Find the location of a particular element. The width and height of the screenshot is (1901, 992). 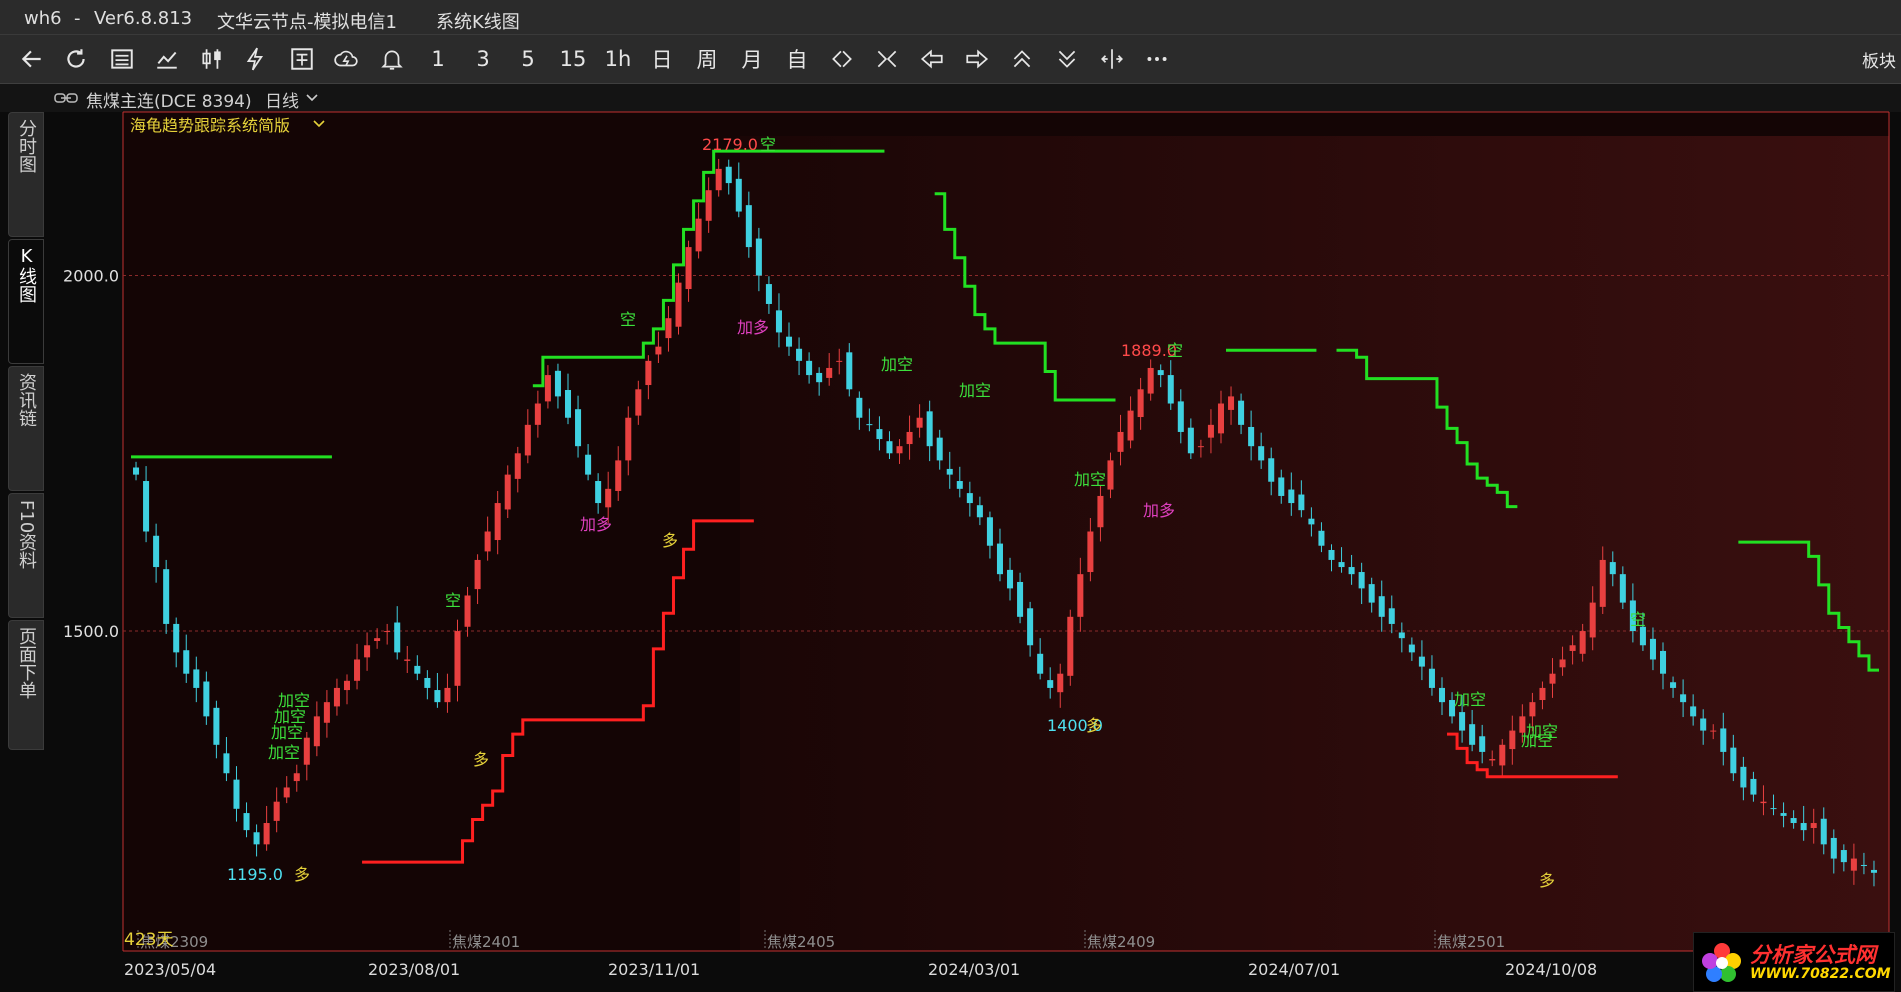

tab-f10: F10资料 is located at coordinates (26, 555).